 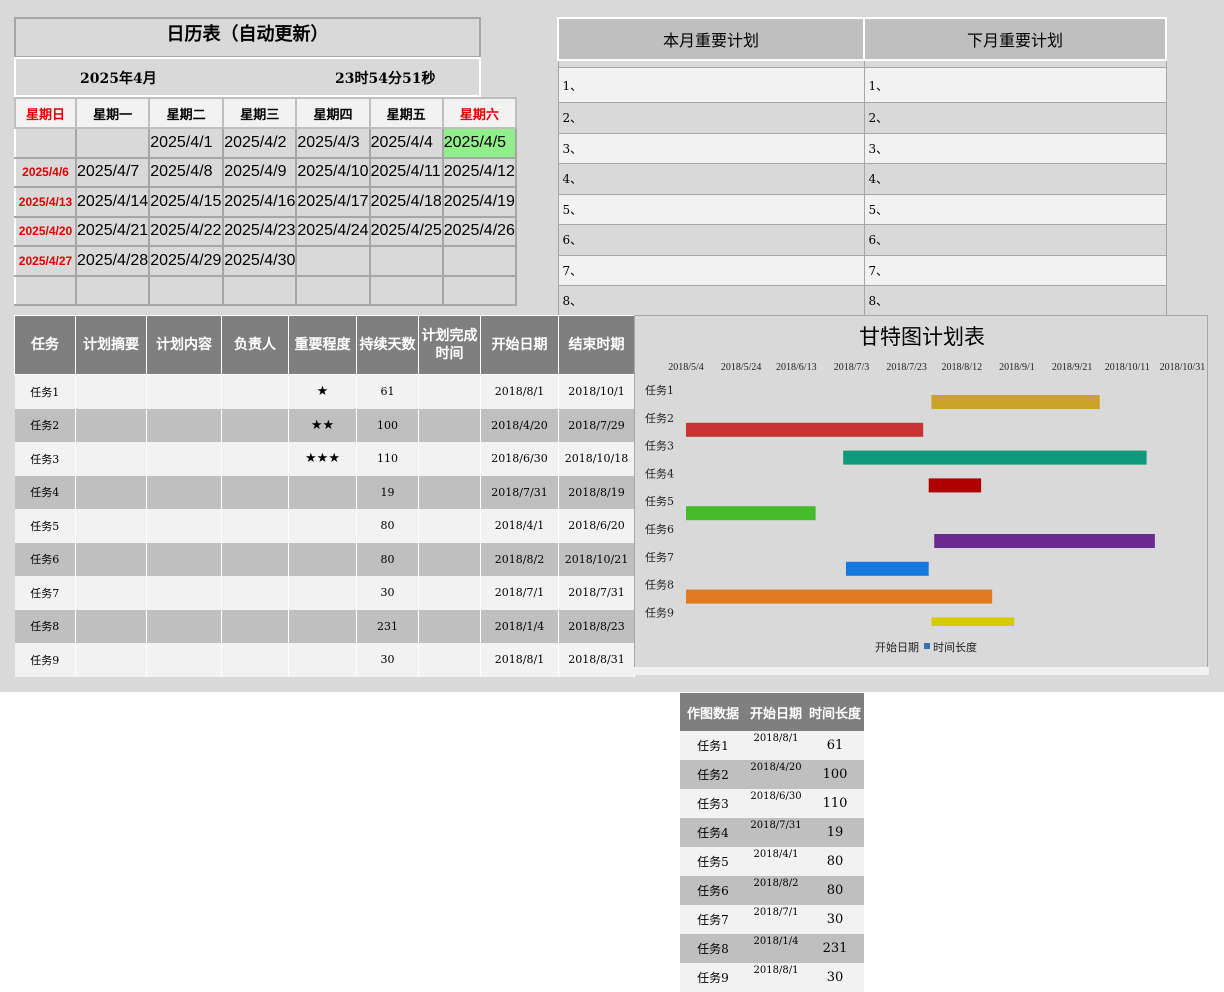 I want to click on task-cell-end: 2018/7/29, so click(x=596, y=425).